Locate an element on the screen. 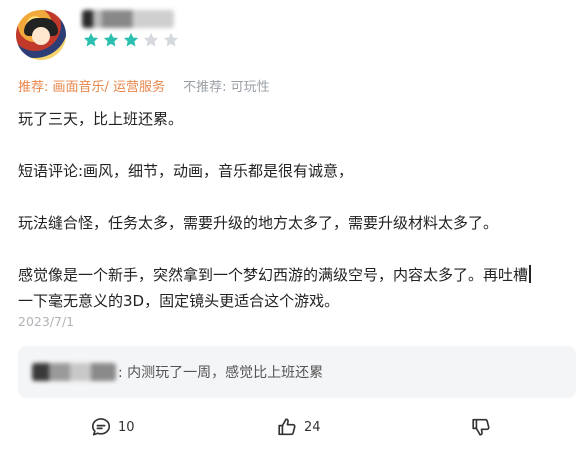 This screenshot has height=449, width=588. username-blurred is located at coordinates (128, 19).